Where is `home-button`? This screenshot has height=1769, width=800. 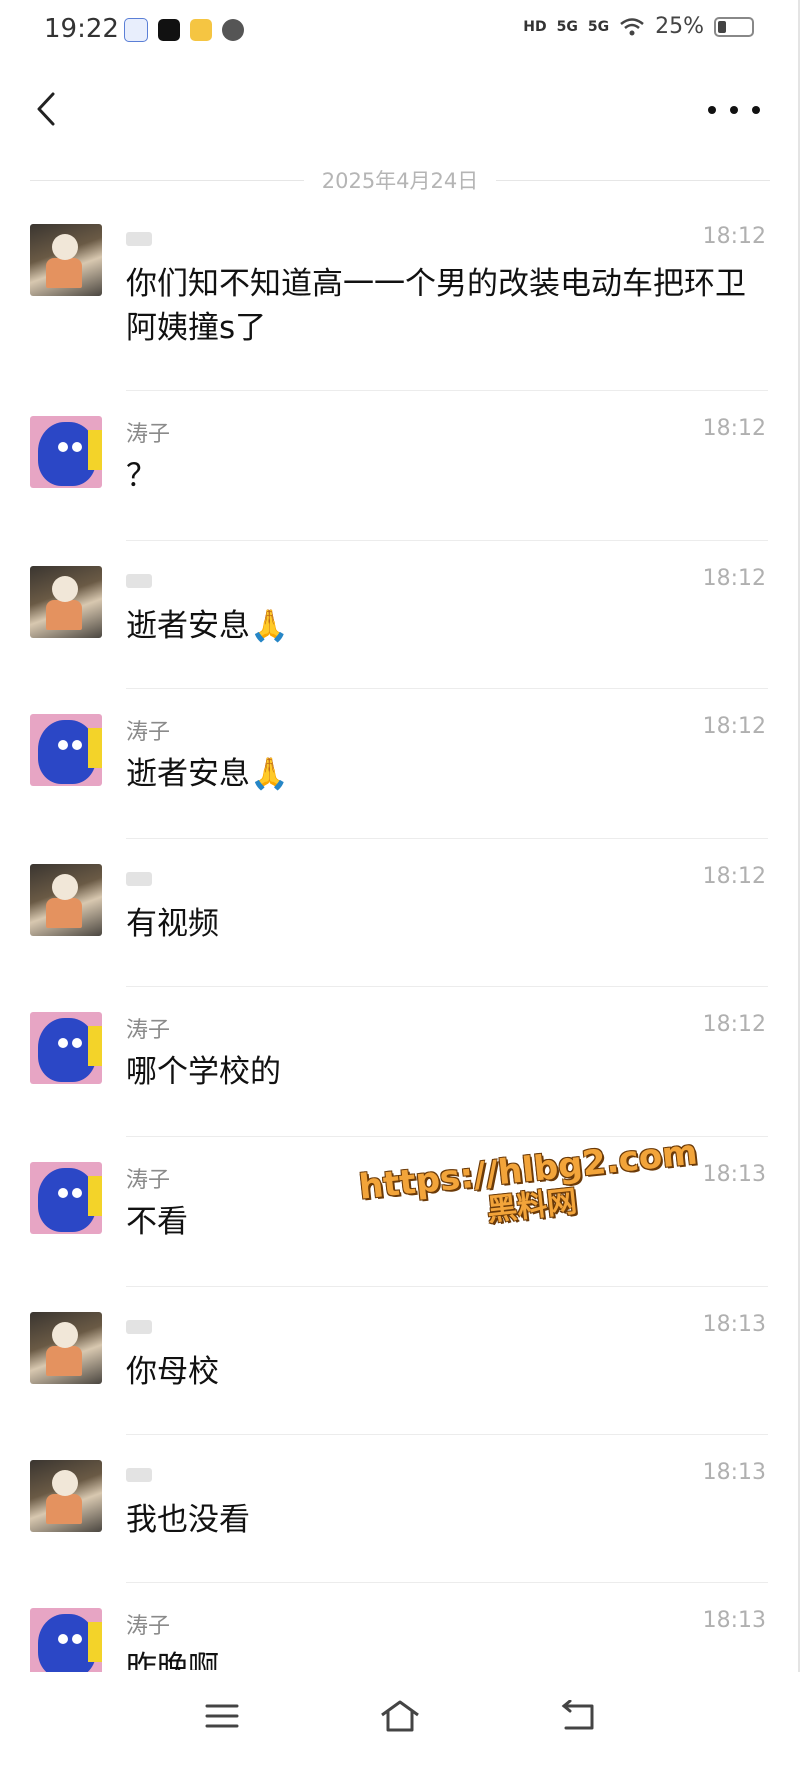 home-button is located at coordinates (400, 1716).